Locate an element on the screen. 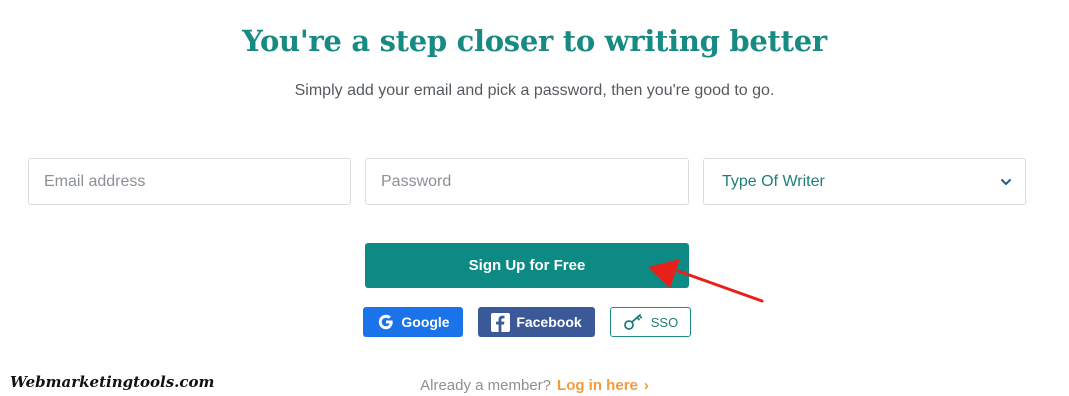  password-field-container is located at coordinates (527, 181).